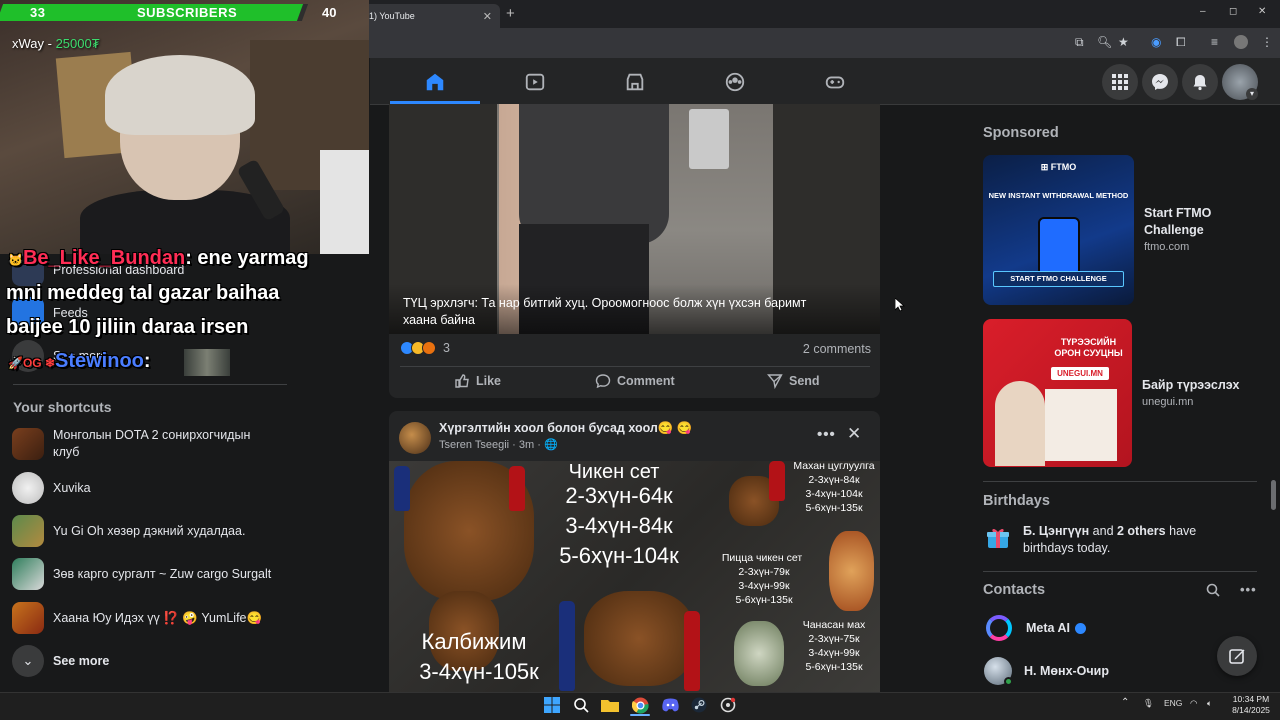 The height and width of the screenshot is (720, 1280). I want to click on messenger-button, so click(1160, 82).